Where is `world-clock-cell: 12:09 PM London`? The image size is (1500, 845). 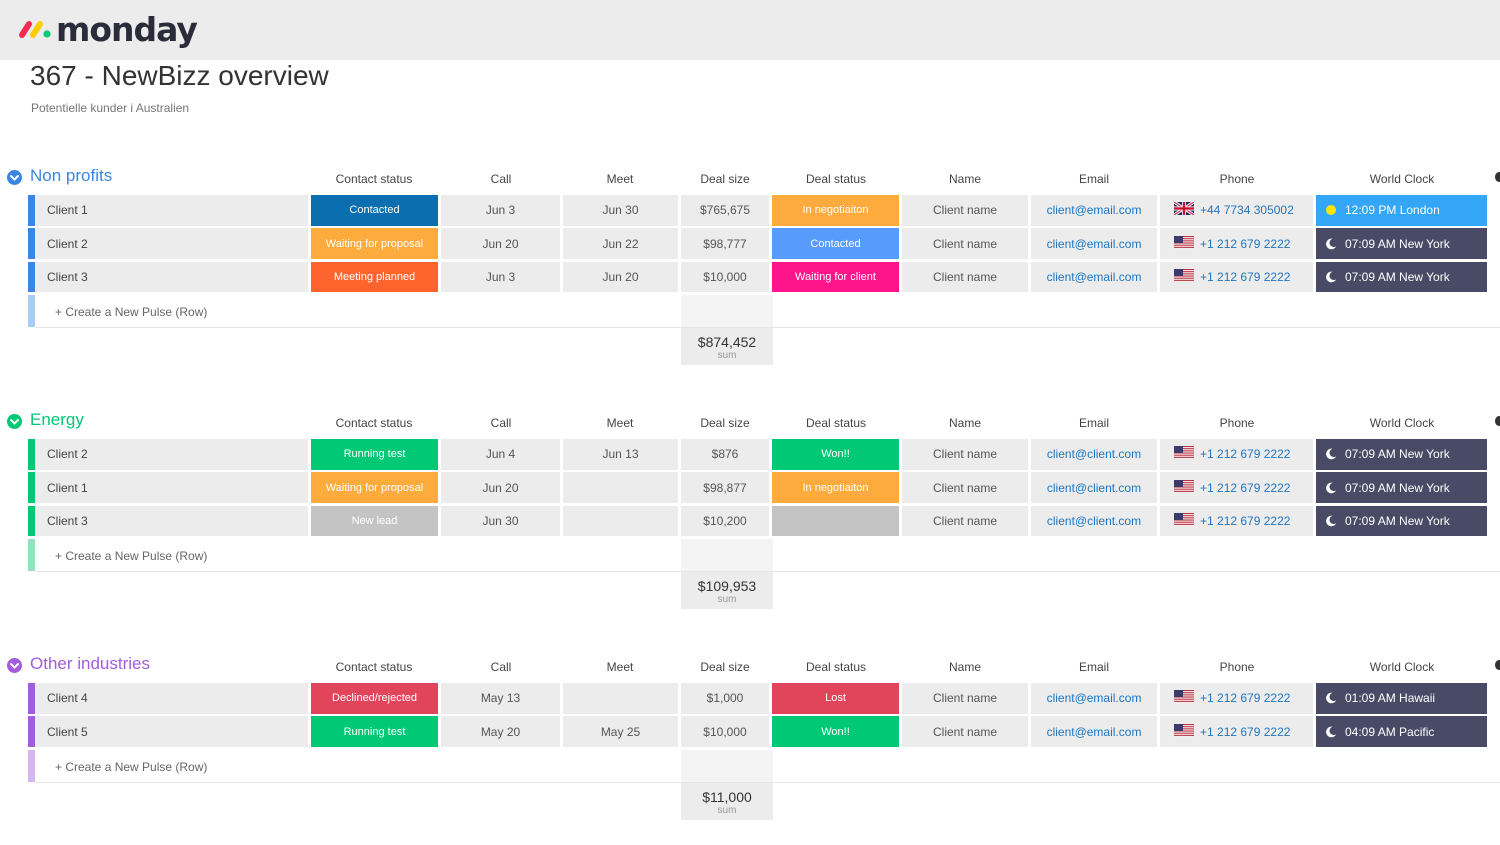 world-clock-cell: 12:09 PM London is located at coordinates (1401, 210).